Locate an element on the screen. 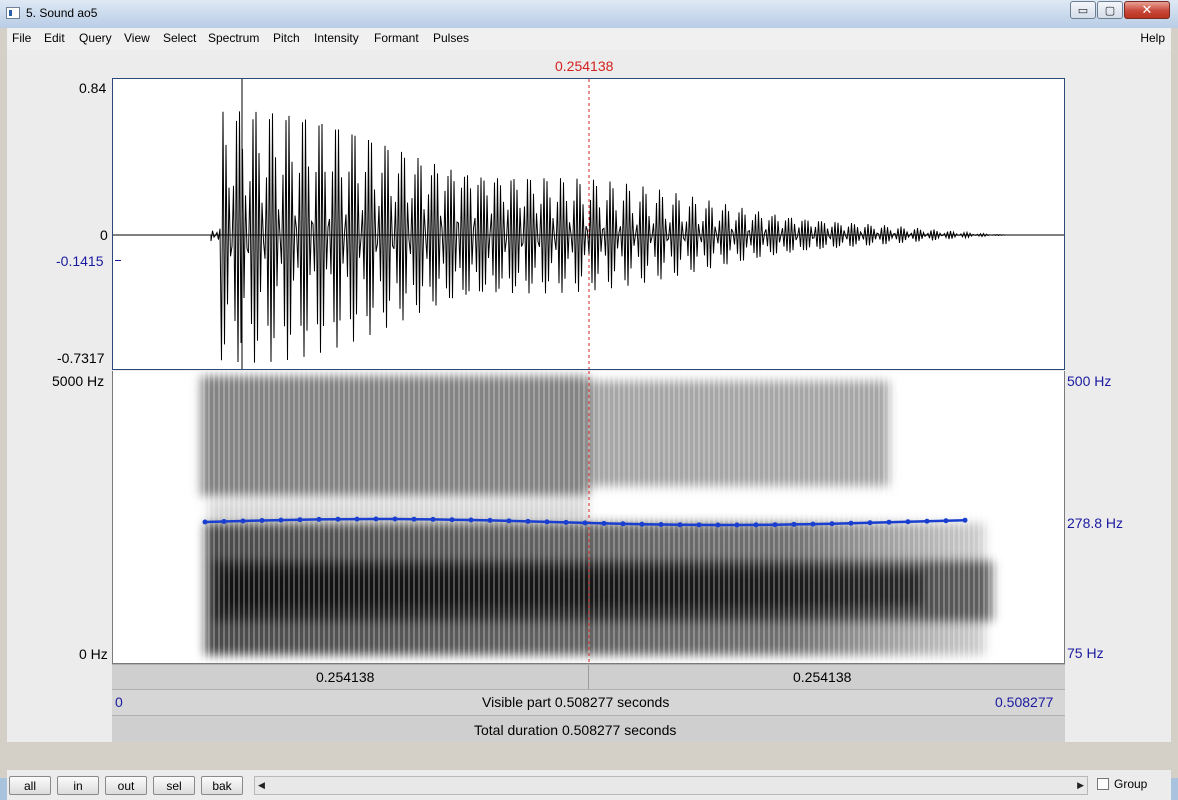 The height and width of the screenshot is (800, 1178). cursor-time-label: 0.254138 is located at coordinates (584, 66).